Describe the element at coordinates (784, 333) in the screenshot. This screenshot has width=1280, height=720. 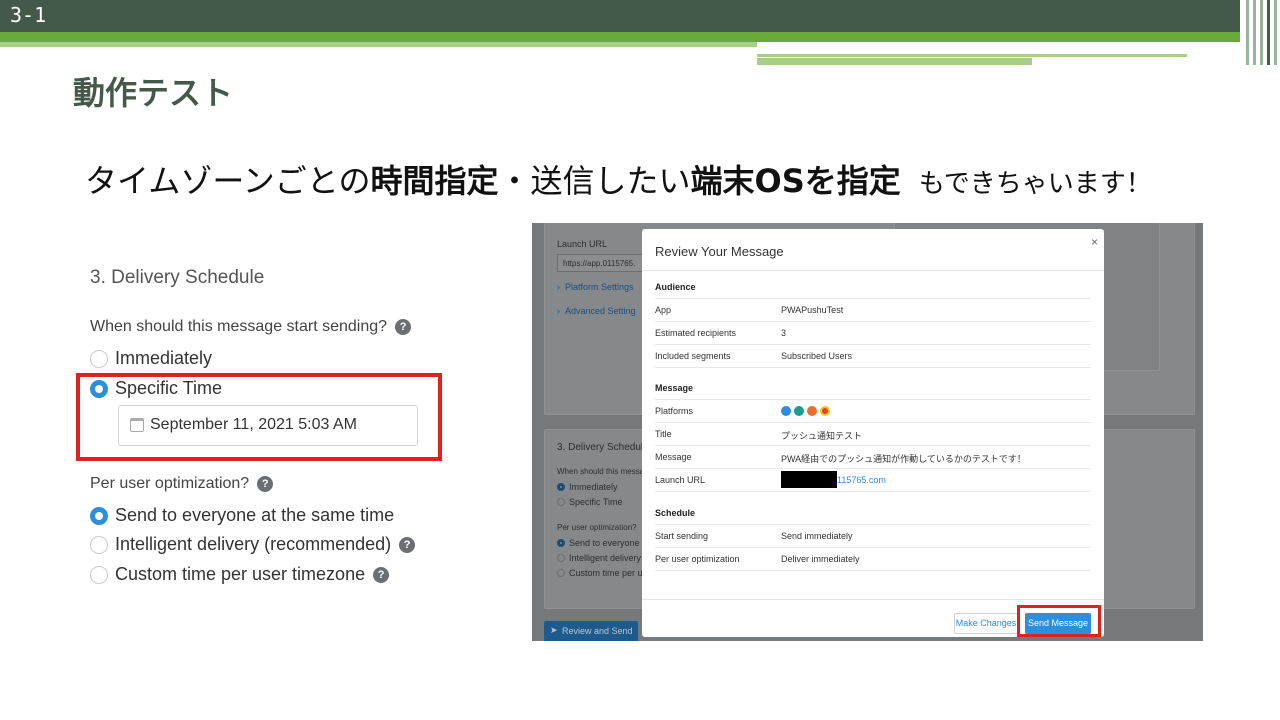
I see `row-value: 3` at that location.